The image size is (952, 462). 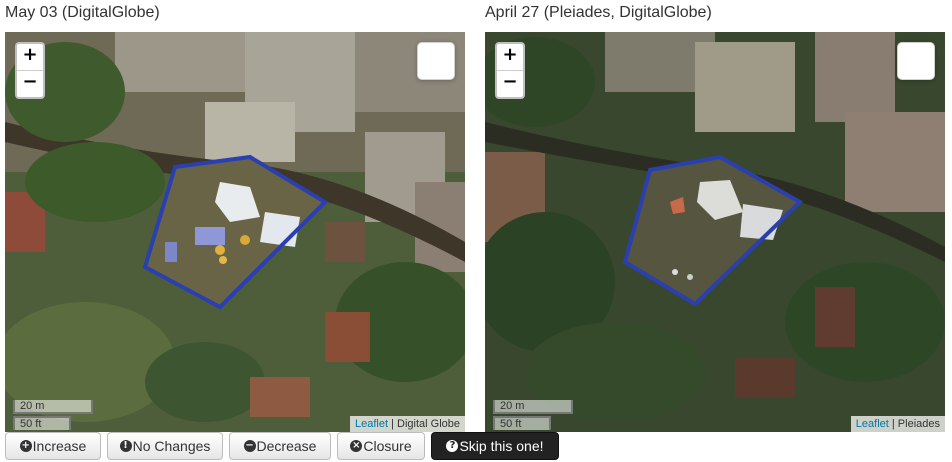 What do you see at coordinates (30, 57) in the screenshot?
I see `left-zoom-in-button: +` at bounding box center [30, 57].